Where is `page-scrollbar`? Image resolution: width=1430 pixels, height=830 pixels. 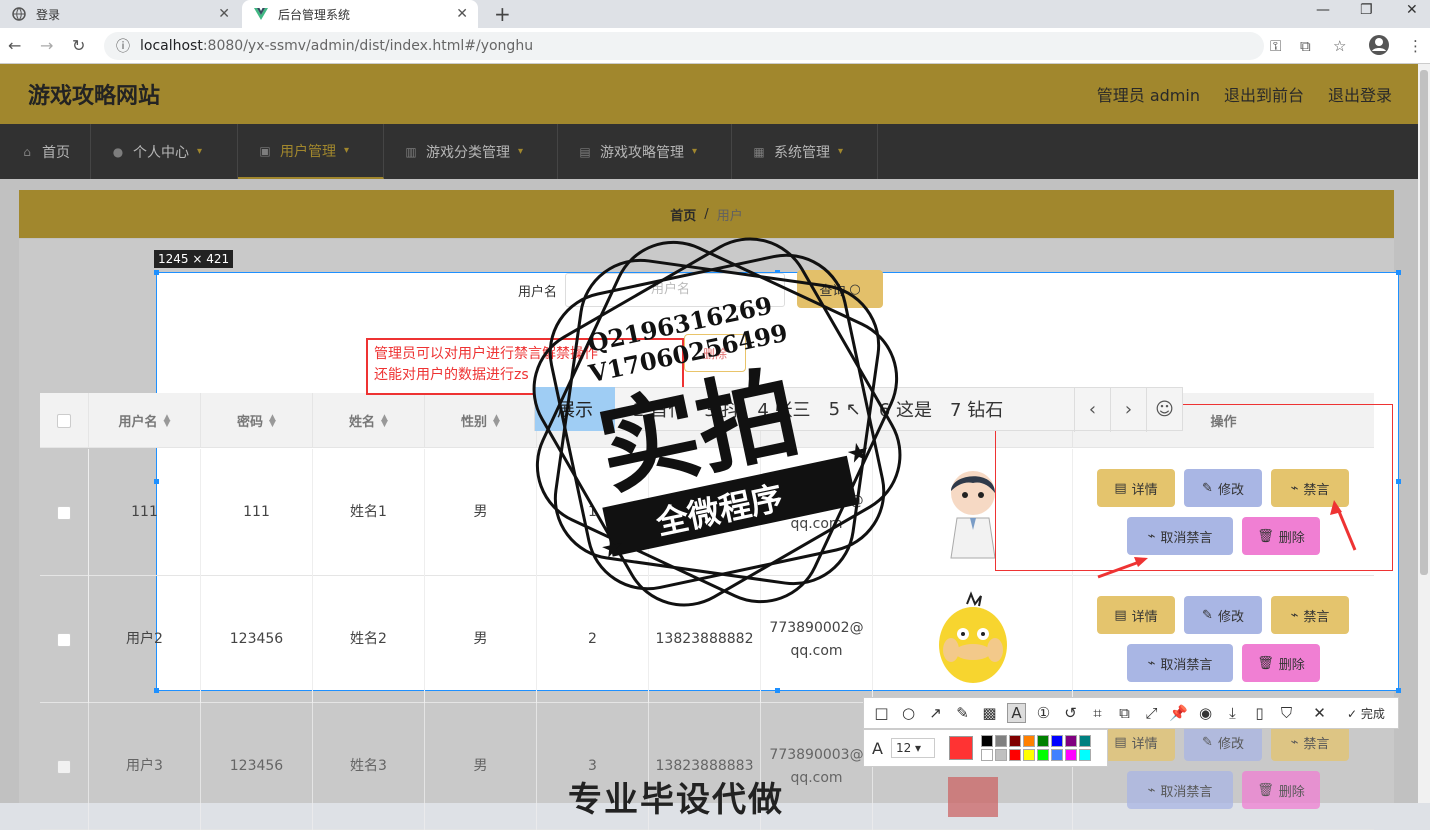
page-scrollbar is located at coordinates (1424, 433).